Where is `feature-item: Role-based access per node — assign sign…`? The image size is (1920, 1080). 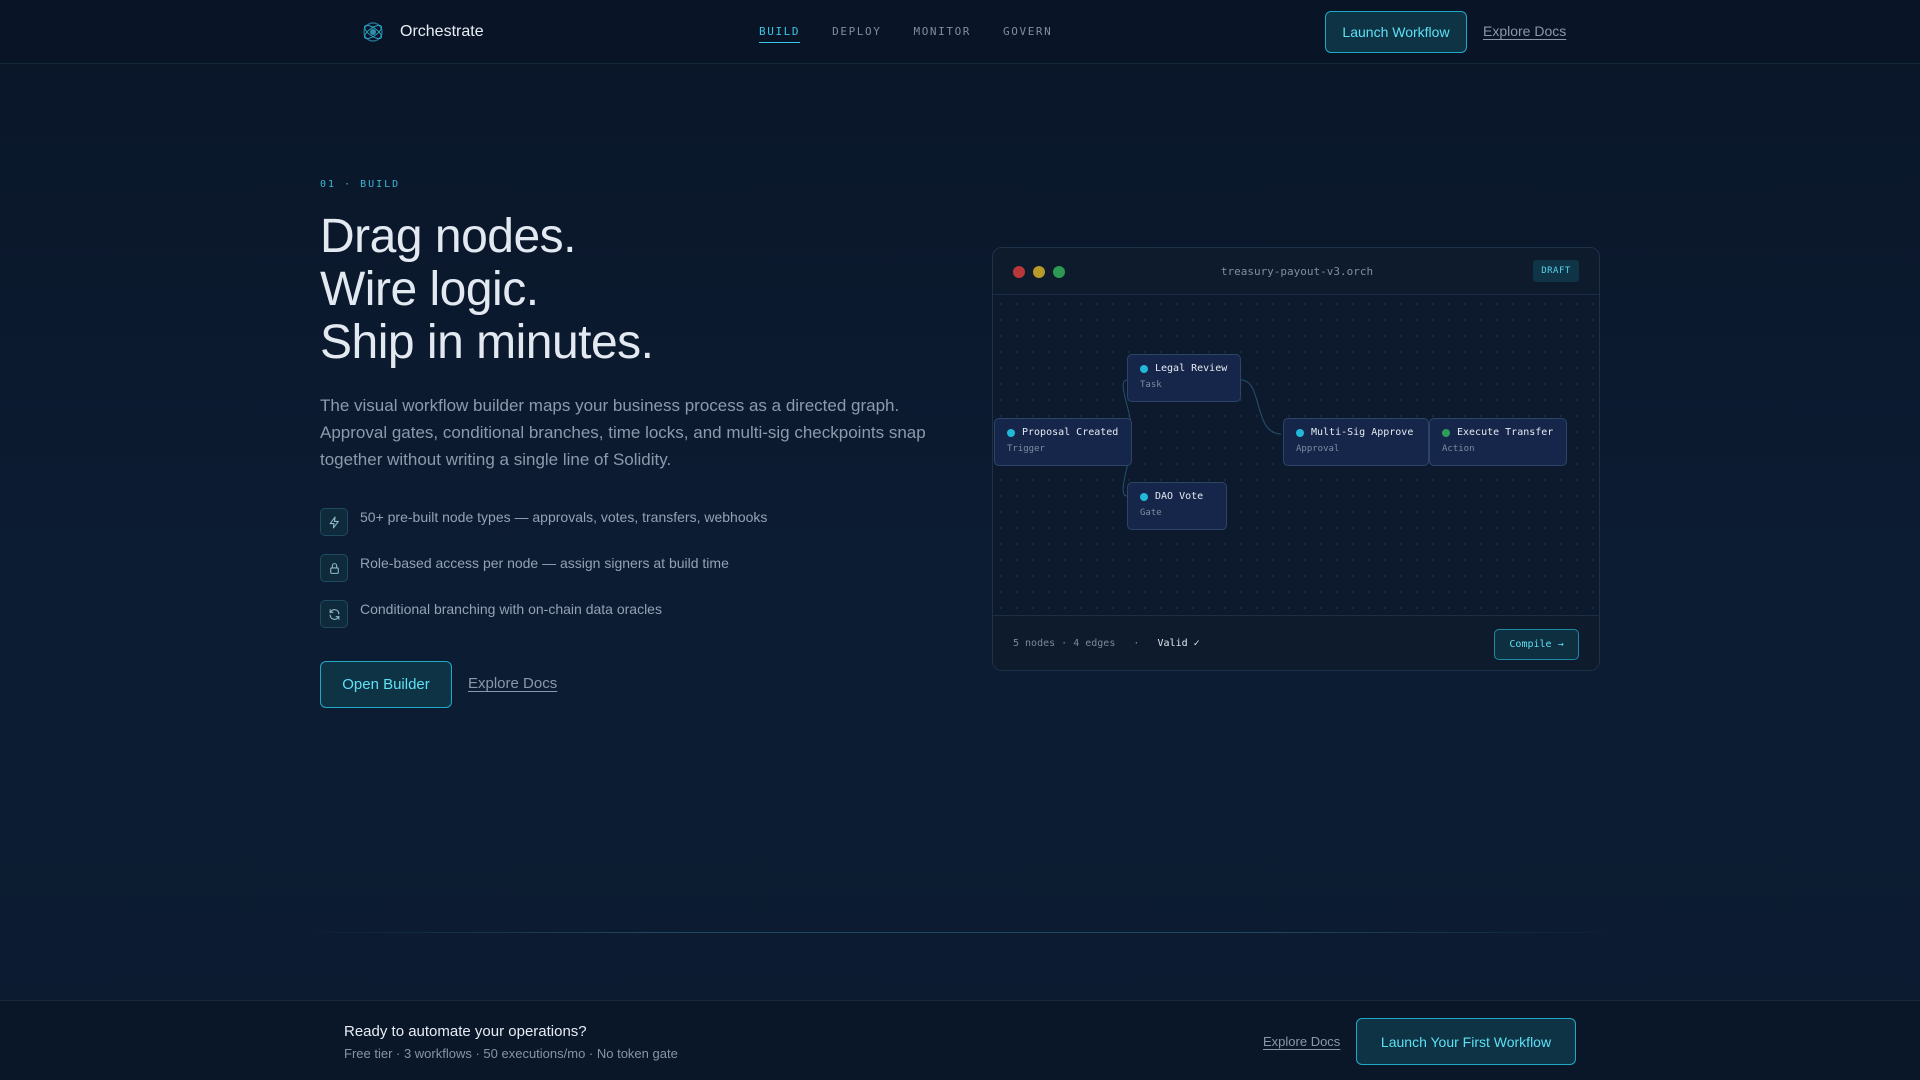 feature-item: Role-based access per node — assign sign… is located at coordinates (580, 568).